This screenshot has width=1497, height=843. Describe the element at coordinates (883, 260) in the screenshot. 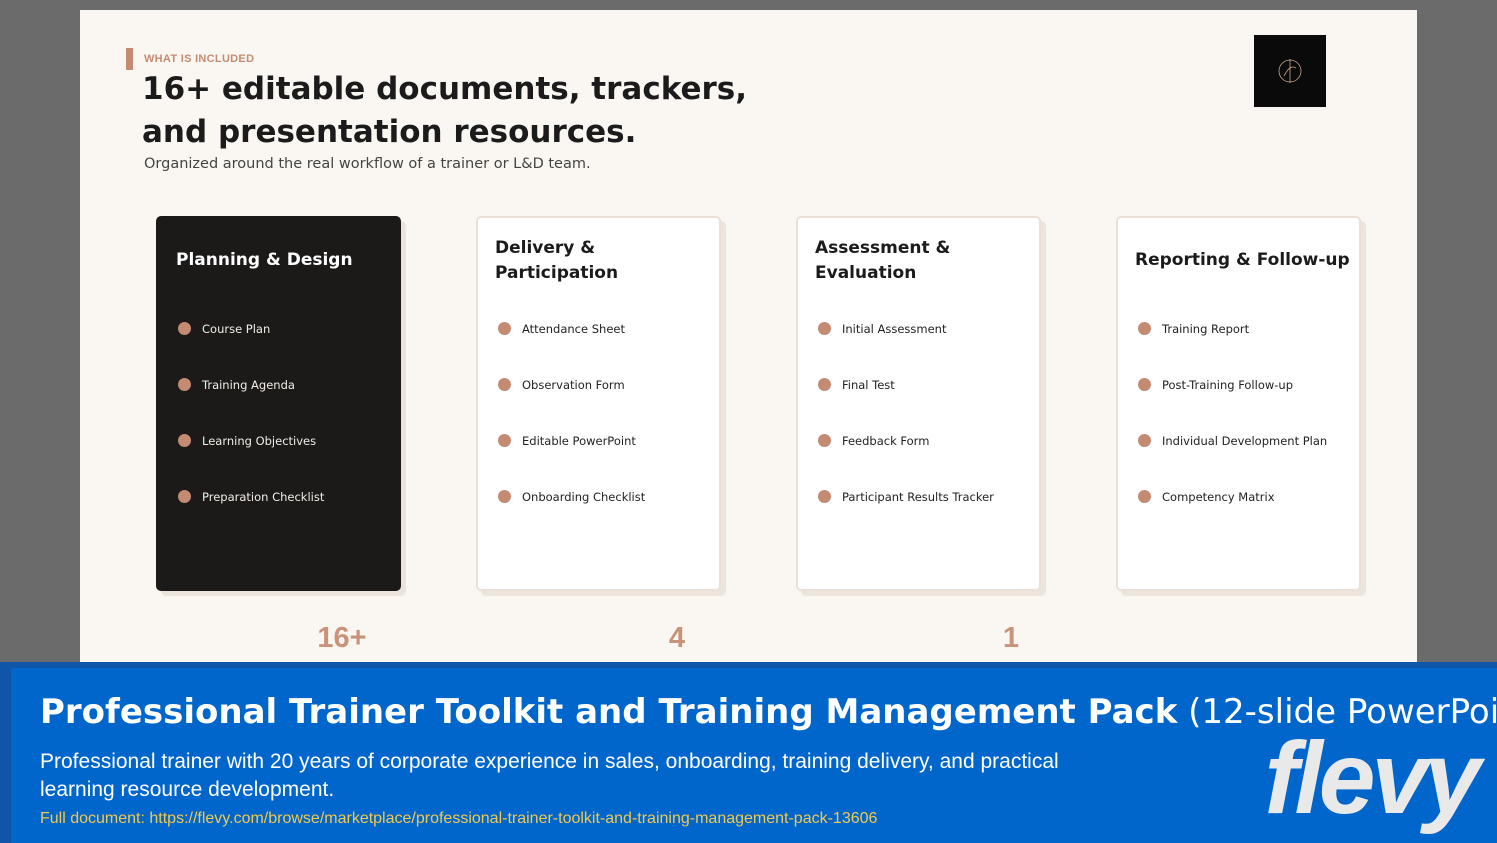

I see `card-title: Assessment & Evaluation` at that location.